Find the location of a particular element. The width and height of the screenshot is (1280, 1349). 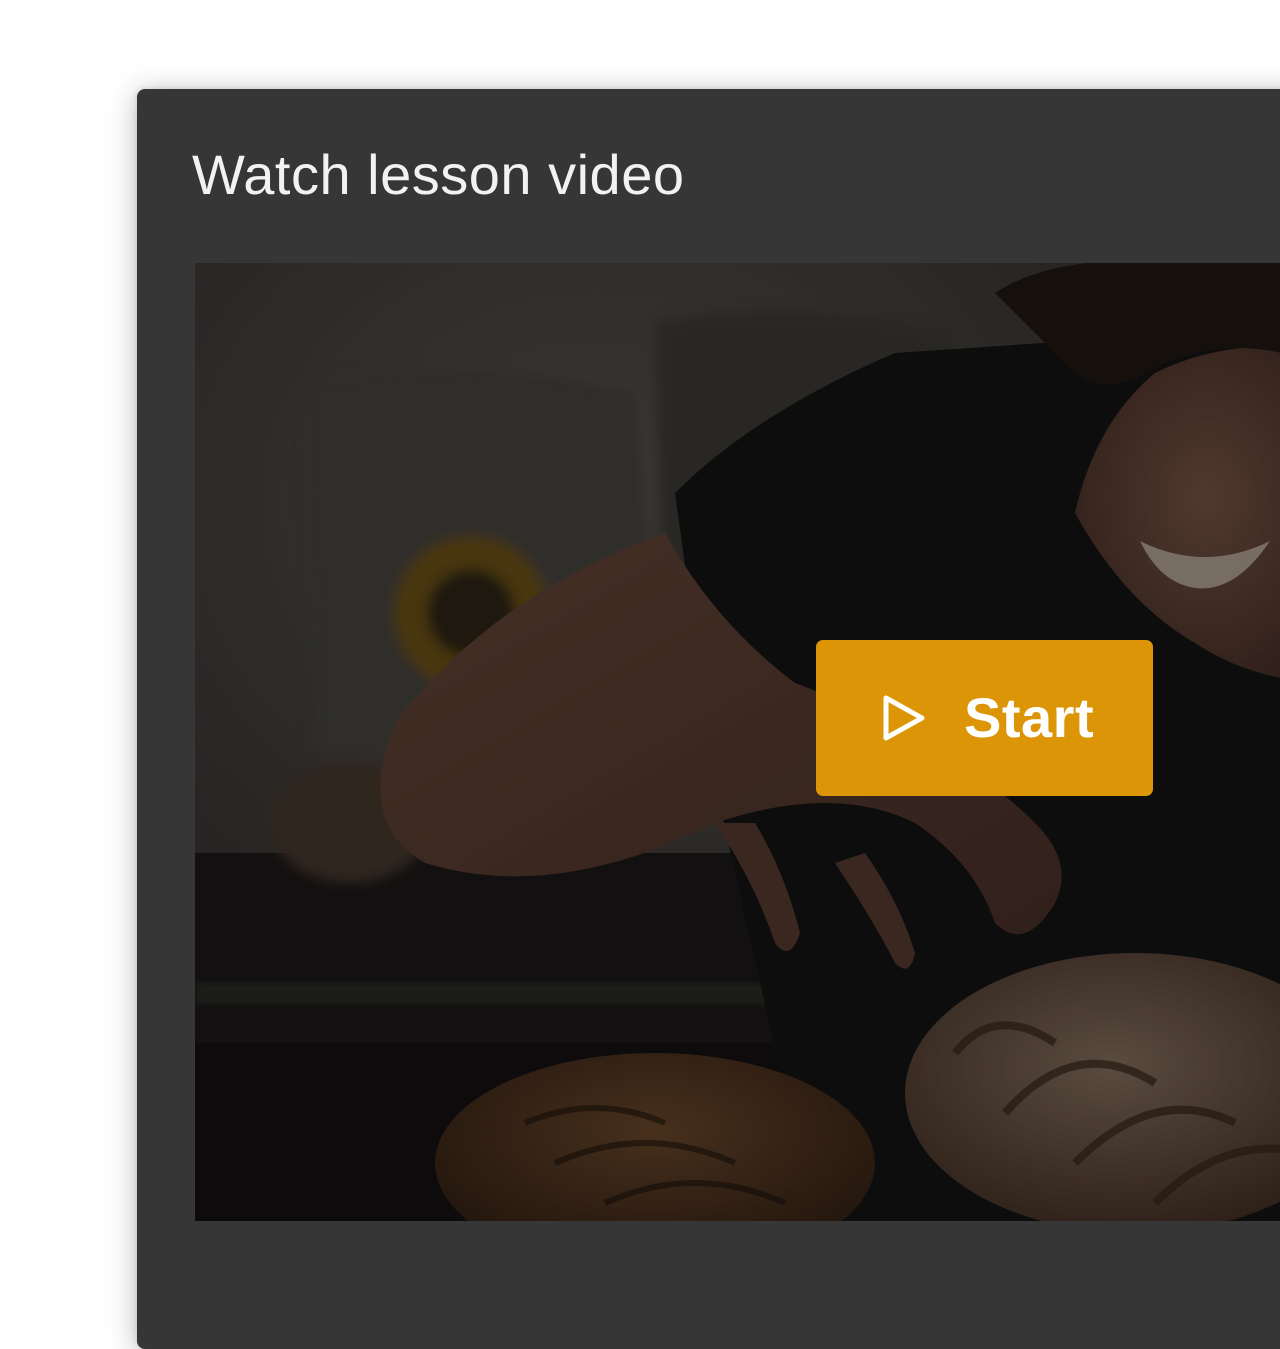

start-button-label: Start is located at coordinates (1029, 717).